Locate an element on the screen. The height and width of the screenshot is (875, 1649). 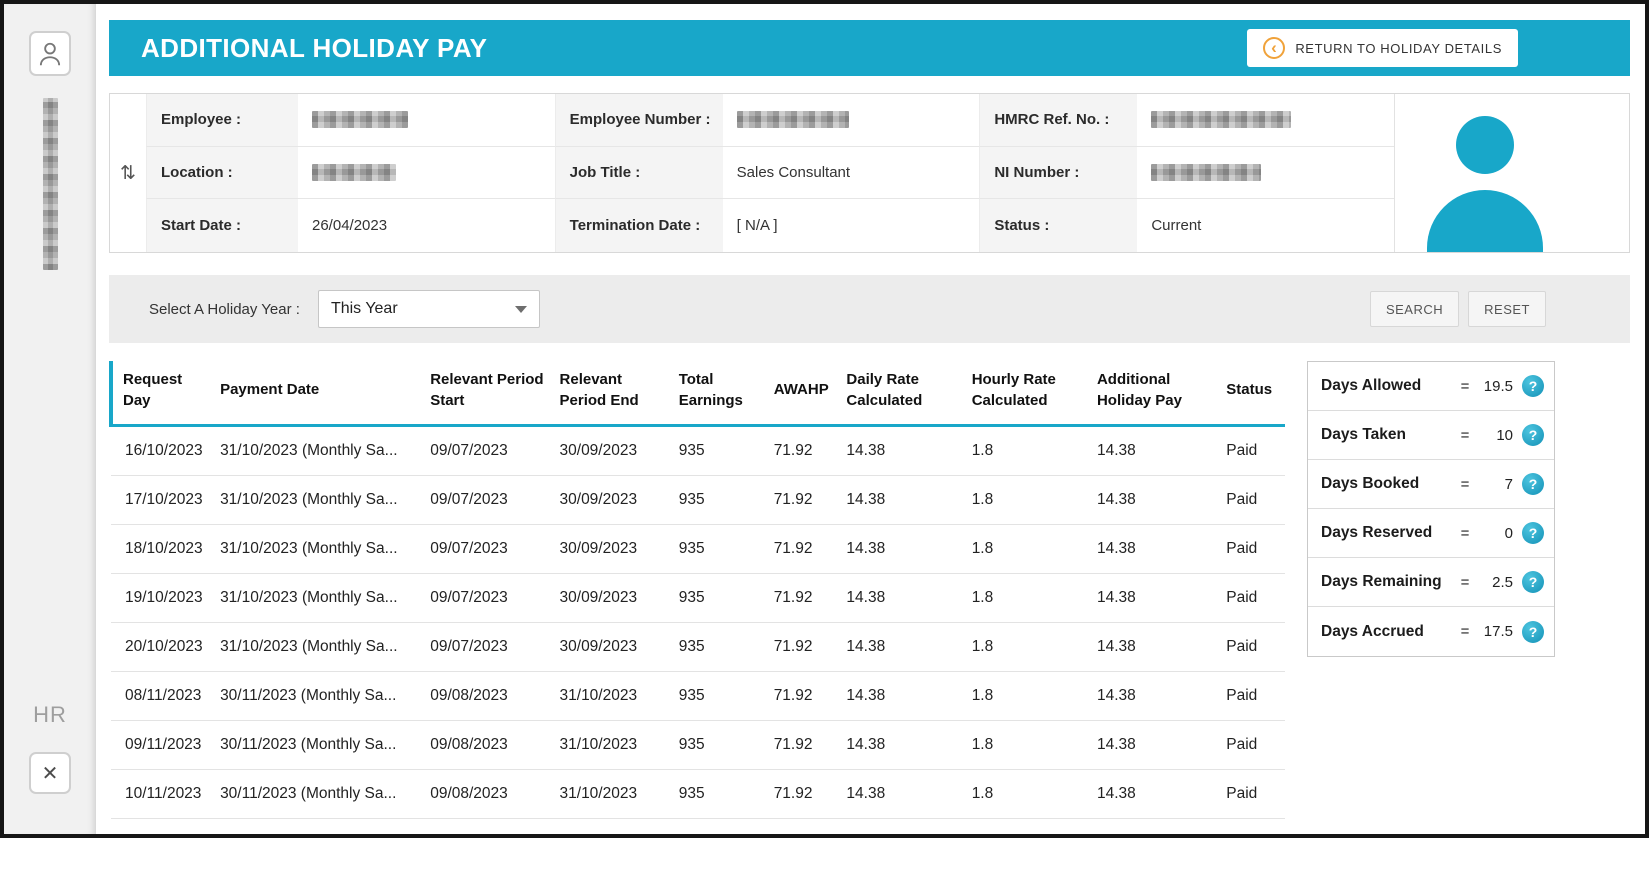
search-button: SEARCH is located at coordinates (1414, 309).